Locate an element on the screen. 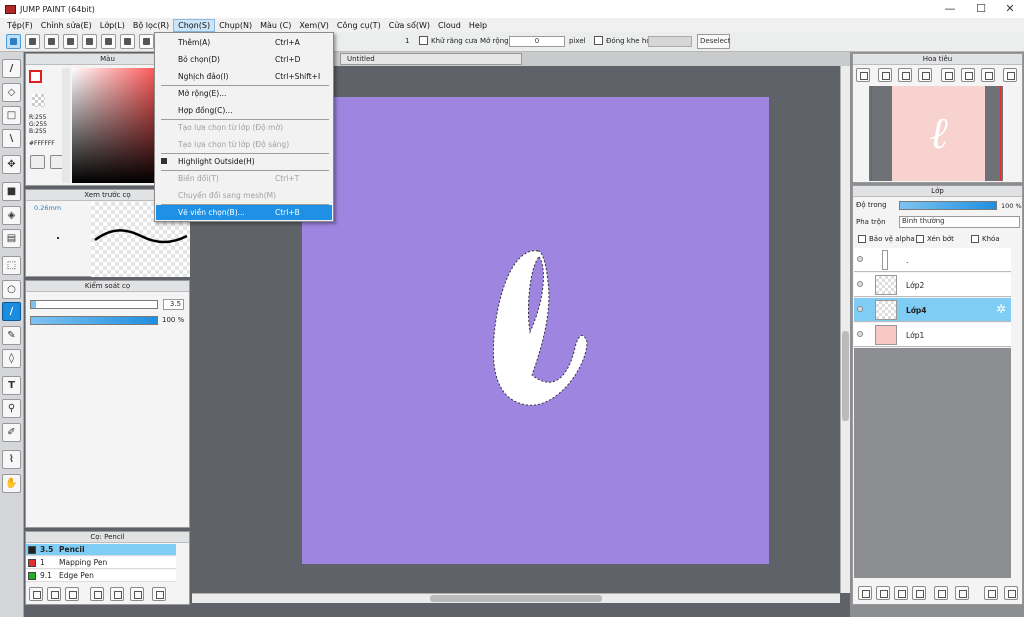 Image resolution: width=1024 pixels, height=617 pixels. zoom-out-icon is located at coordinates (925, 75).